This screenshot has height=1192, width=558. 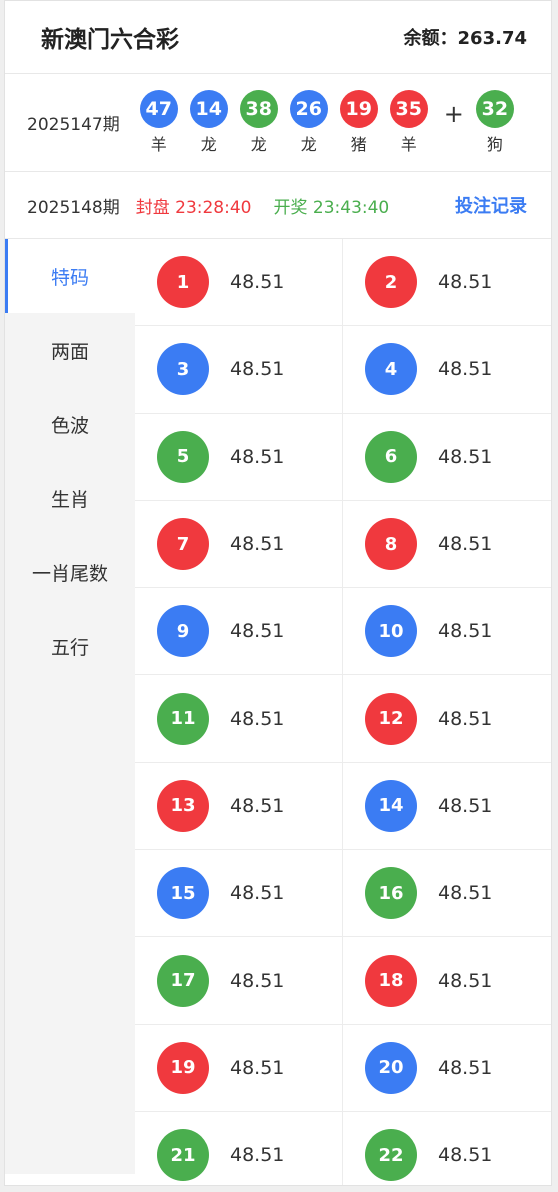 I want to click on number-ball: 7, so click(x=183, y=544).